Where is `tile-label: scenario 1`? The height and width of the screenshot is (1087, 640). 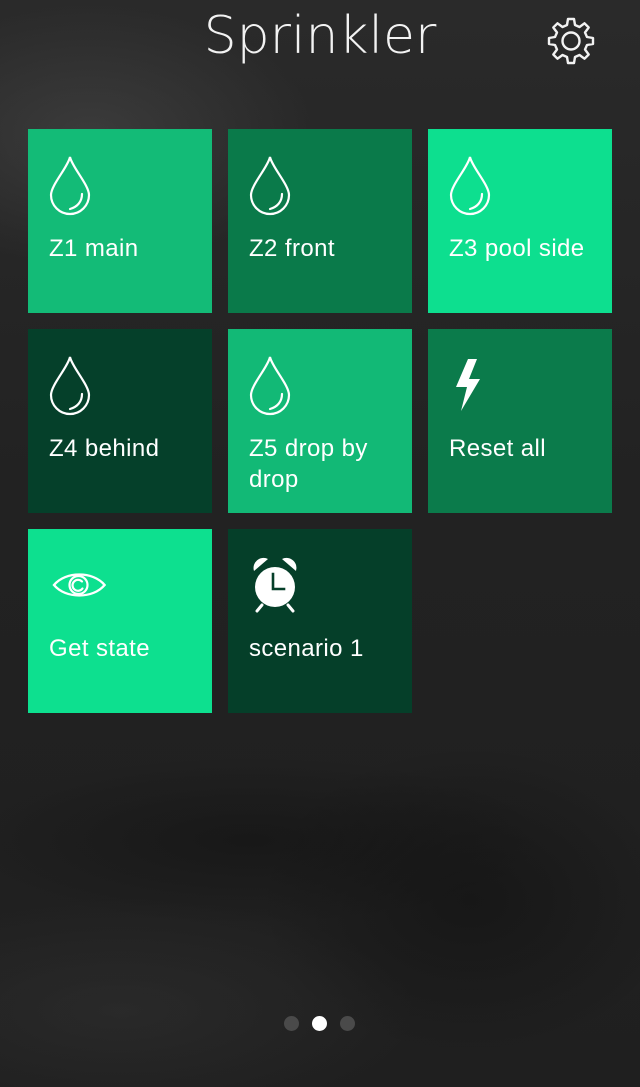
tile-label: scenario 1 is located at coordinates (306, 648).